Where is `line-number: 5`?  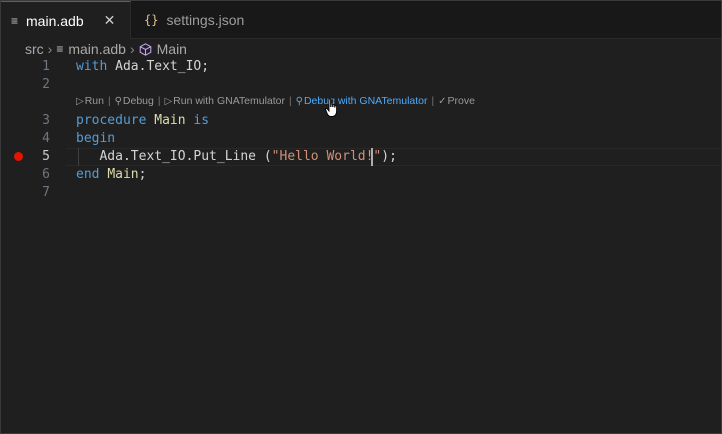 line-number: 5 is located at coordinates (46, 156).